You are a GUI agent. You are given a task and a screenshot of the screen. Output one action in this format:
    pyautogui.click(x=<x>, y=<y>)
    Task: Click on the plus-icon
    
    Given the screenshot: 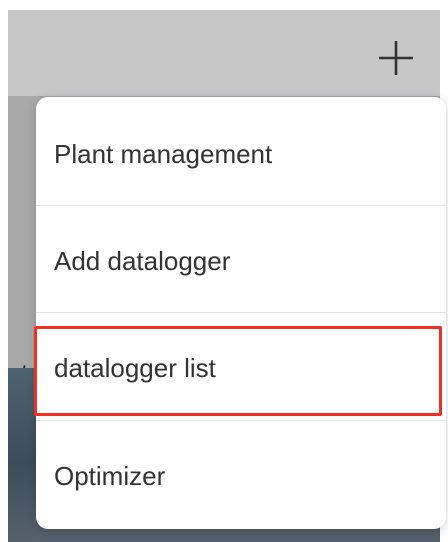 What is the action you would take?
    pyautogui.click(x=396, y=58)
    